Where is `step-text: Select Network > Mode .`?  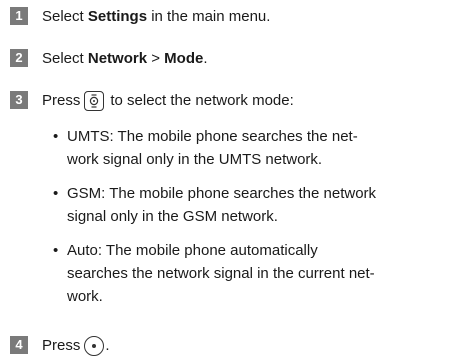 step-text: Select Network > Mode . is located at coordinates (125, 59).